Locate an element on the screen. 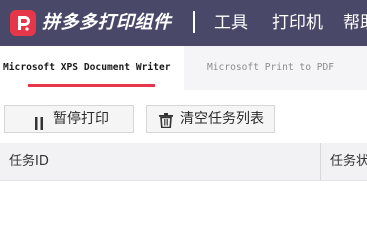  trash-icon is located at coordinates (166, 124).